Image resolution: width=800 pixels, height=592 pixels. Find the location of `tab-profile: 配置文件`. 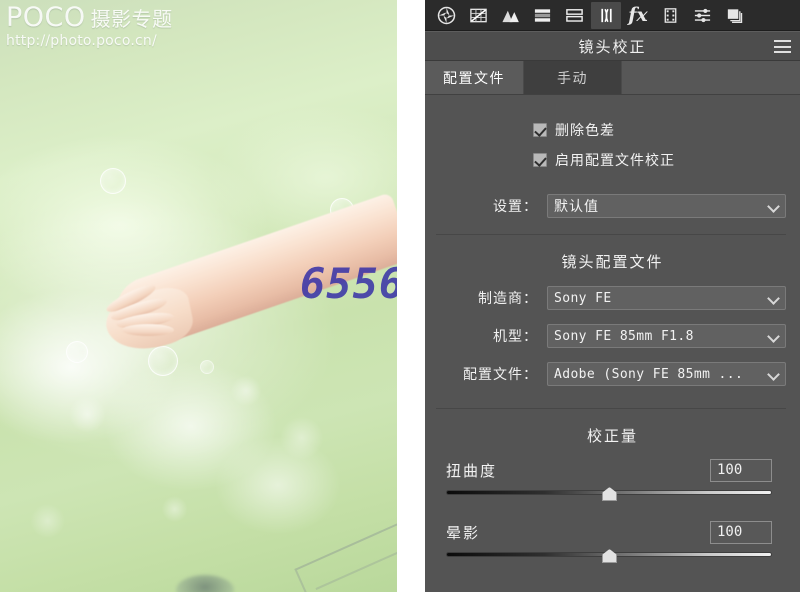

tab-profile: 配置文件 is located at coordinates (474, 77).